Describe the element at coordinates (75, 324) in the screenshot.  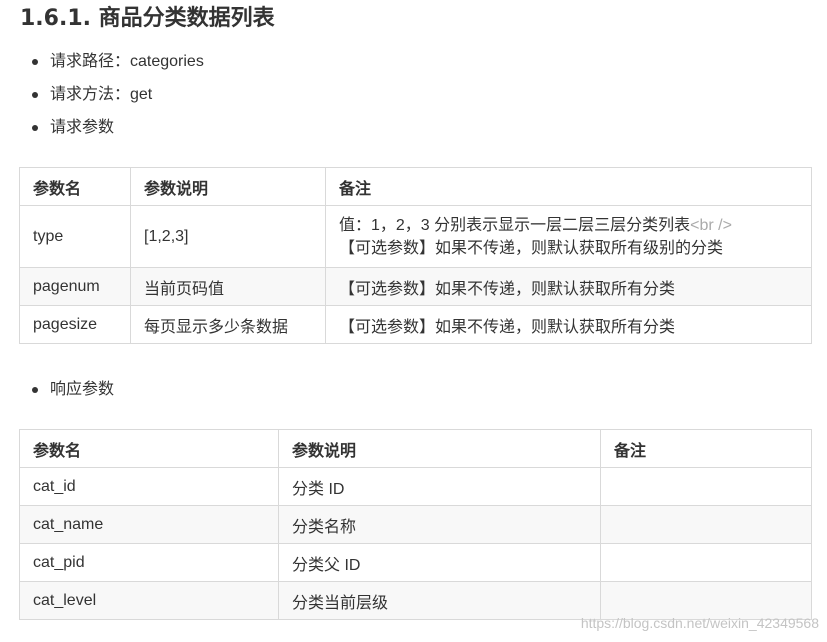
I see `param-name: pagesize` at that location.